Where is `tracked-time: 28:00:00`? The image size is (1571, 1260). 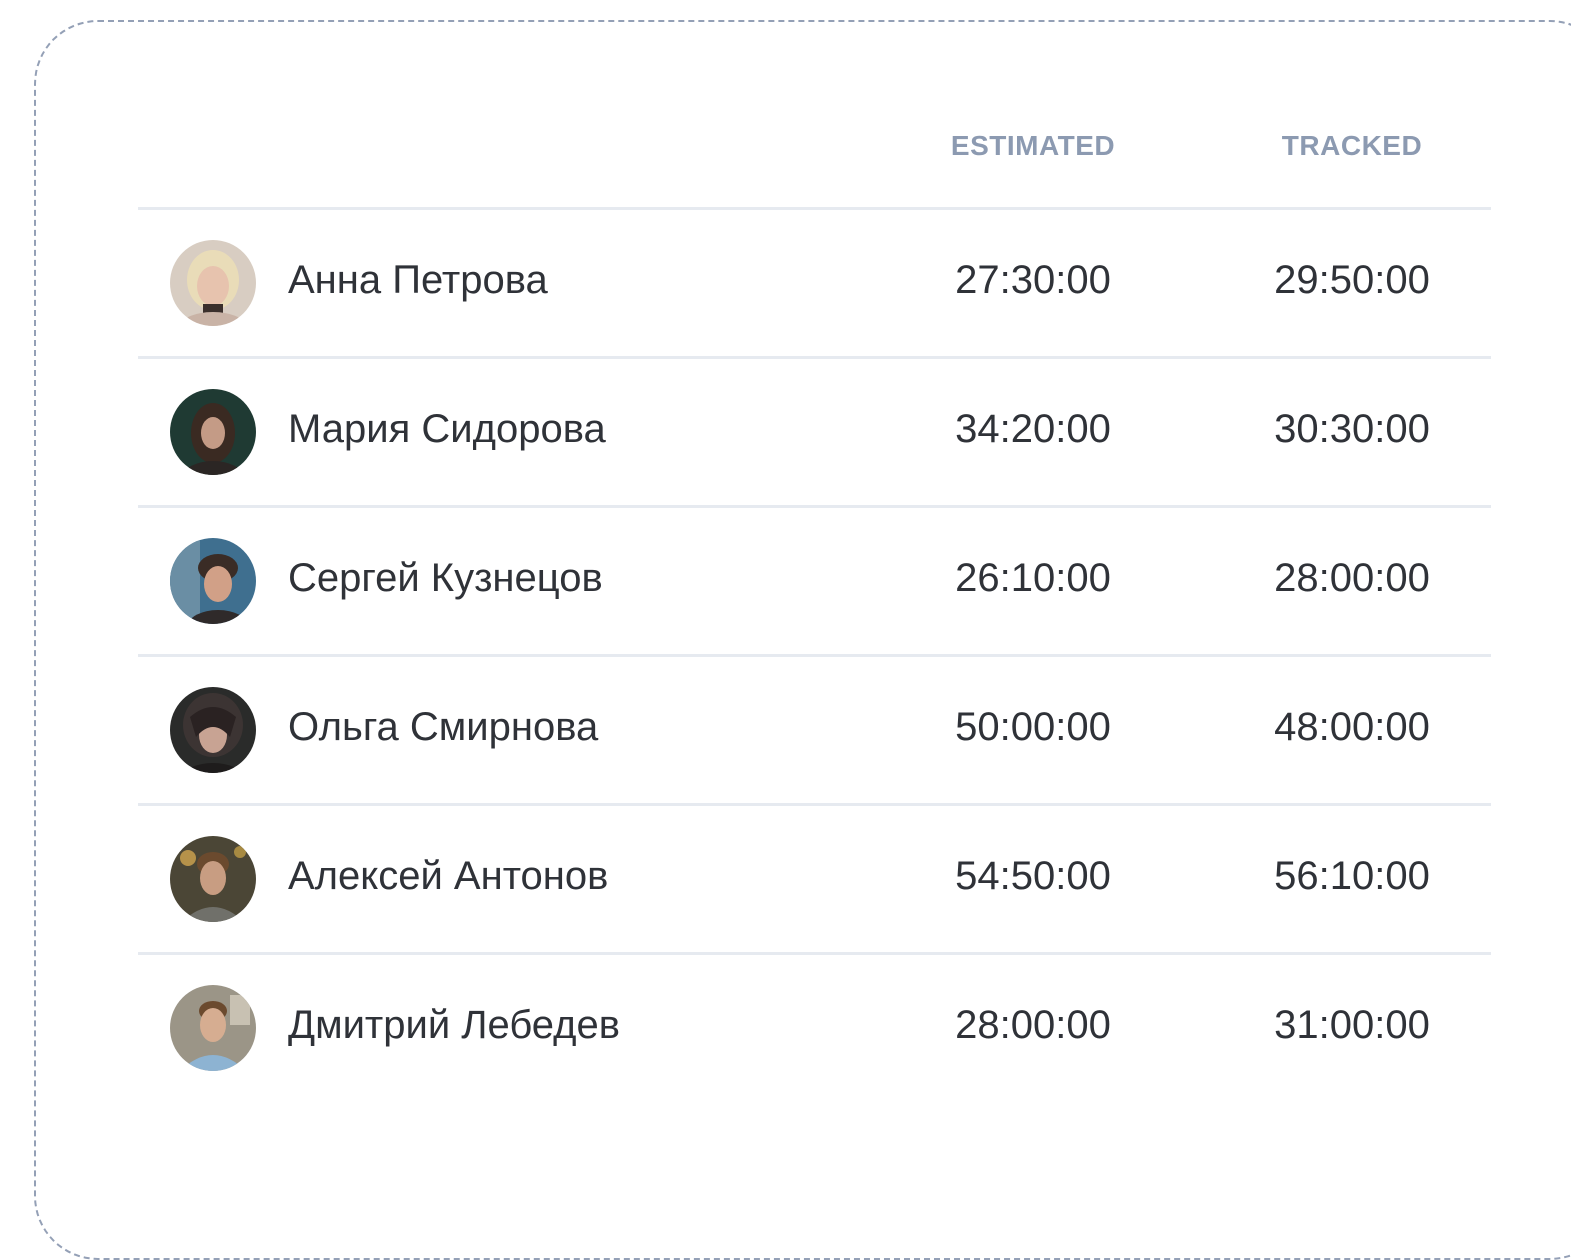
tracked-time: 28:00:00 is located at coordinates (1352, 578).